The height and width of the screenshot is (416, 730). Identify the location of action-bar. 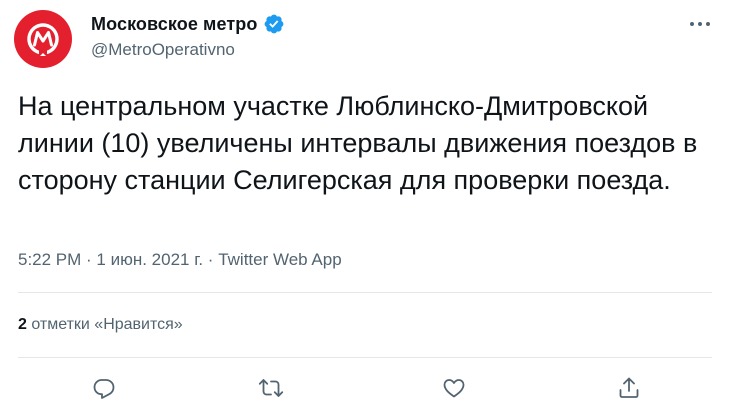
(365, 386).